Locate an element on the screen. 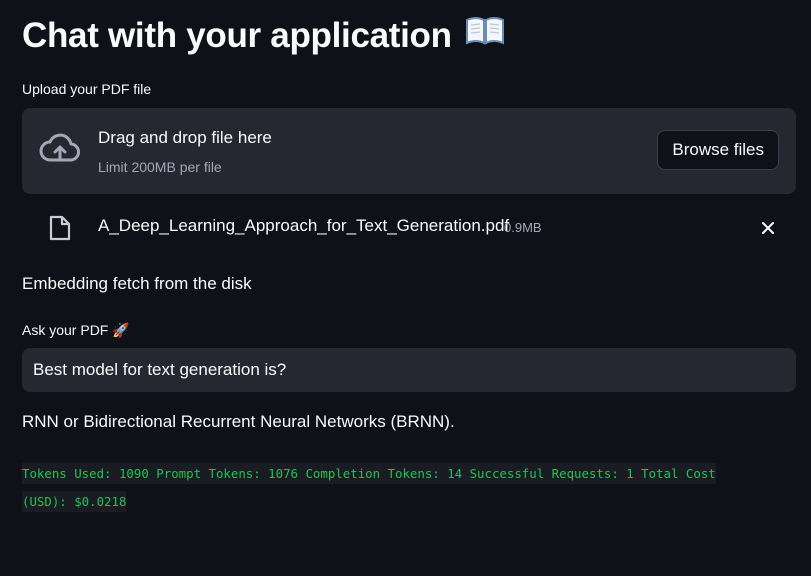  page-title-text: Chat with your application is located at coordinates (237, 35).